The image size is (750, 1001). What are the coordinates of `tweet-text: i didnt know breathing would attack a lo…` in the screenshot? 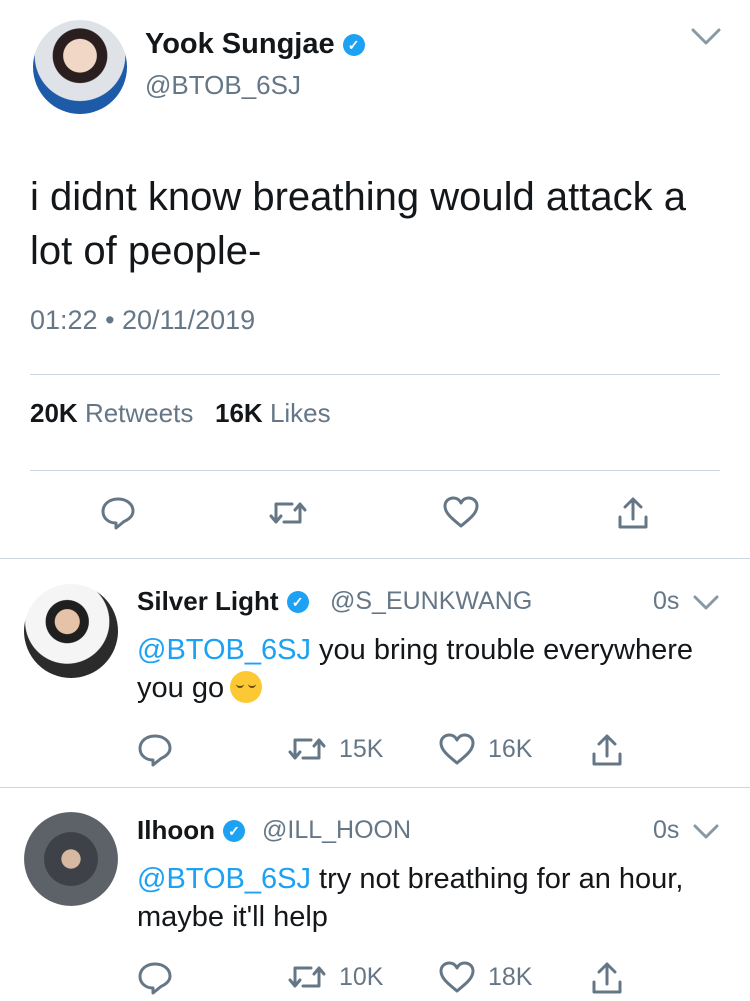 It's located at (358, 224).